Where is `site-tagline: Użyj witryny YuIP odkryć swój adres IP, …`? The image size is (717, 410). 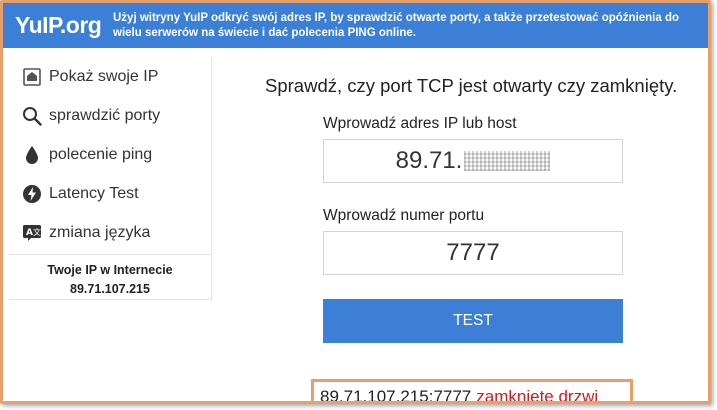
site-tagline: Użyj witryny YuIP odkryć swój adres IP, … is located at coordinates (396, 25).